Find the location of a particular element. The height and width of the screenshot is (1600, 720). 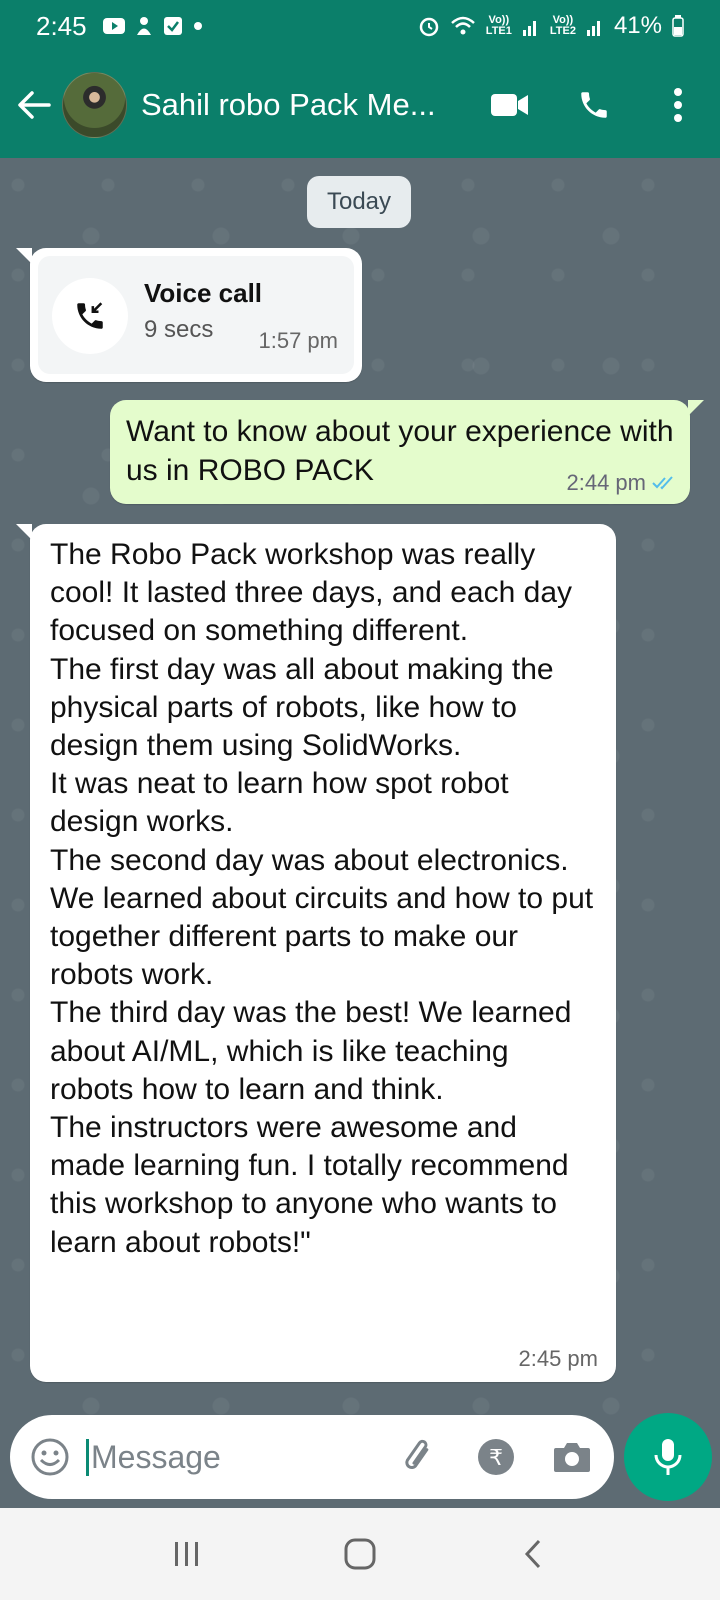

app-notification-icon is located at coordinates (144, 26).